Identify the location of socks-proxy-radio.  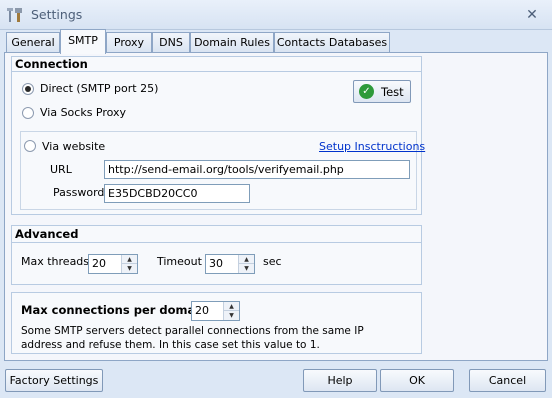
(28, 113).